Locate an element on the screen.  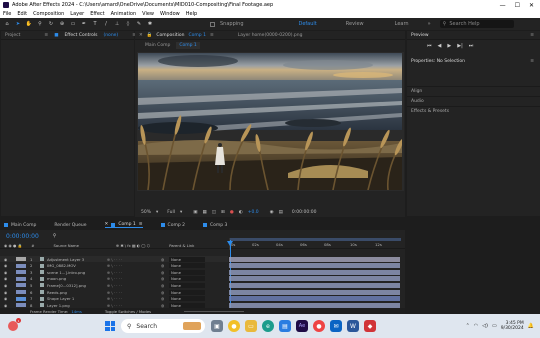
weather-widget: 1 is located at coordinates (14, 324).